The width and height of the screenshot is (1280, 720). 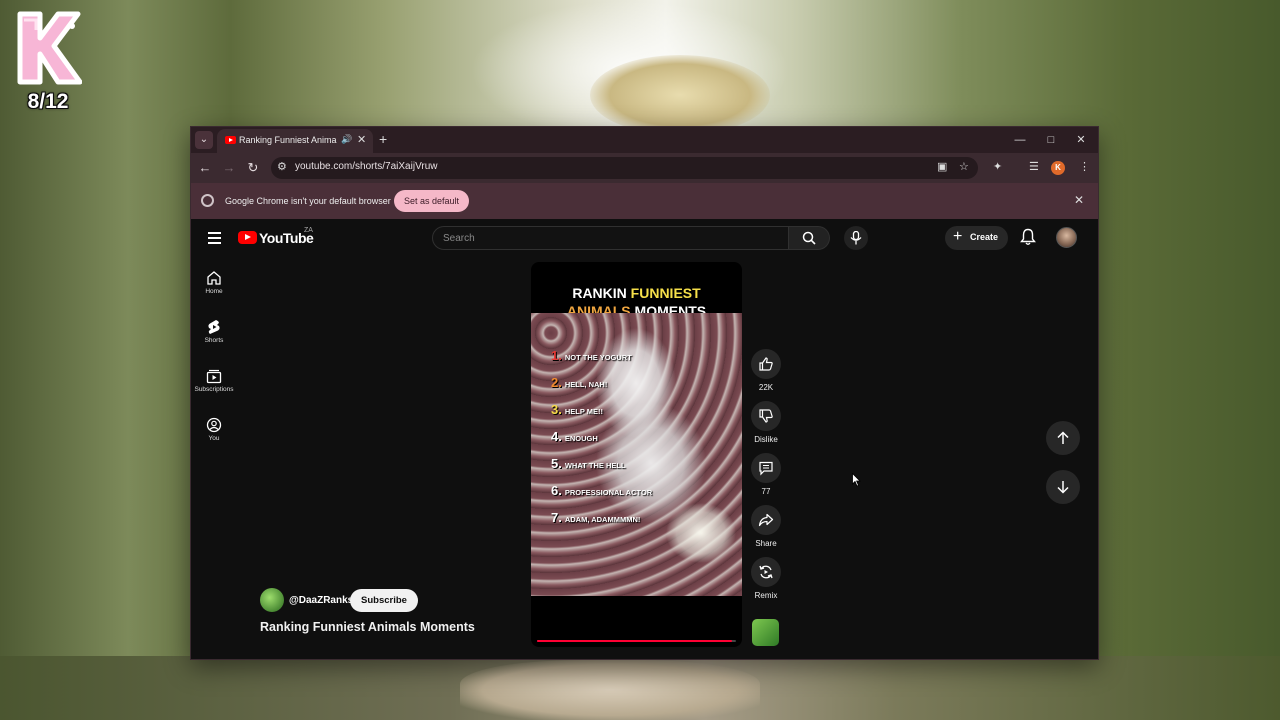 I want to click on dislike-action: Dislike, so click(x=766, y=422).